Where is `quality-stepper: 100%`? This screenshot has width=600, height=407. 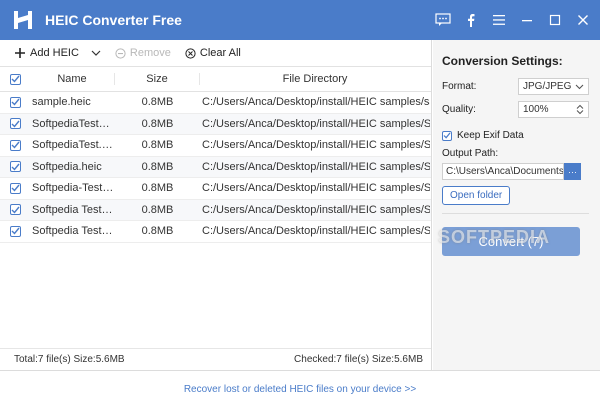
quality-stepper: 100% is located at coordinates (553, 109).